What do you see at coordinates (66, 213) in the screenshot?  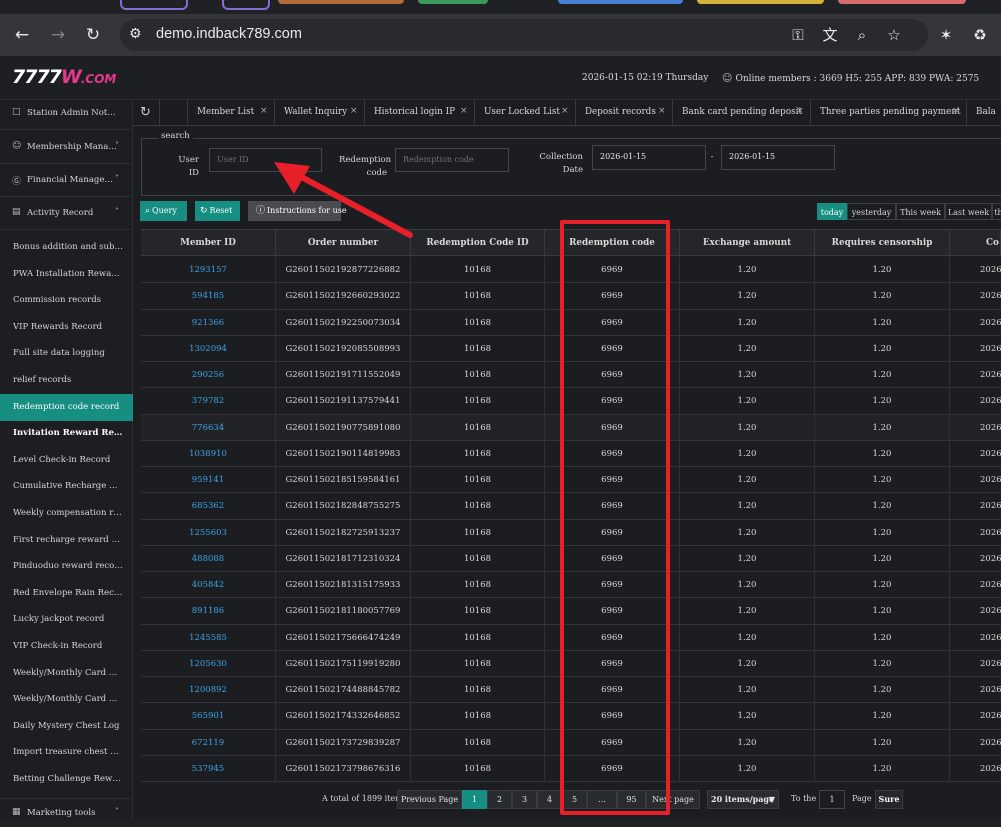 I see `sidebar-menu-3: ▤ Activity Record ˄` at bounding box center [66, 213].